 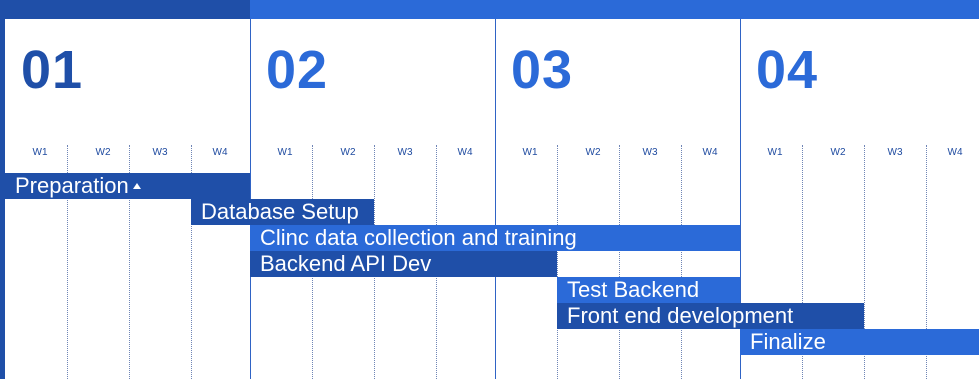 I want to click on task-label: Finalize, so click(x=788, y=341).